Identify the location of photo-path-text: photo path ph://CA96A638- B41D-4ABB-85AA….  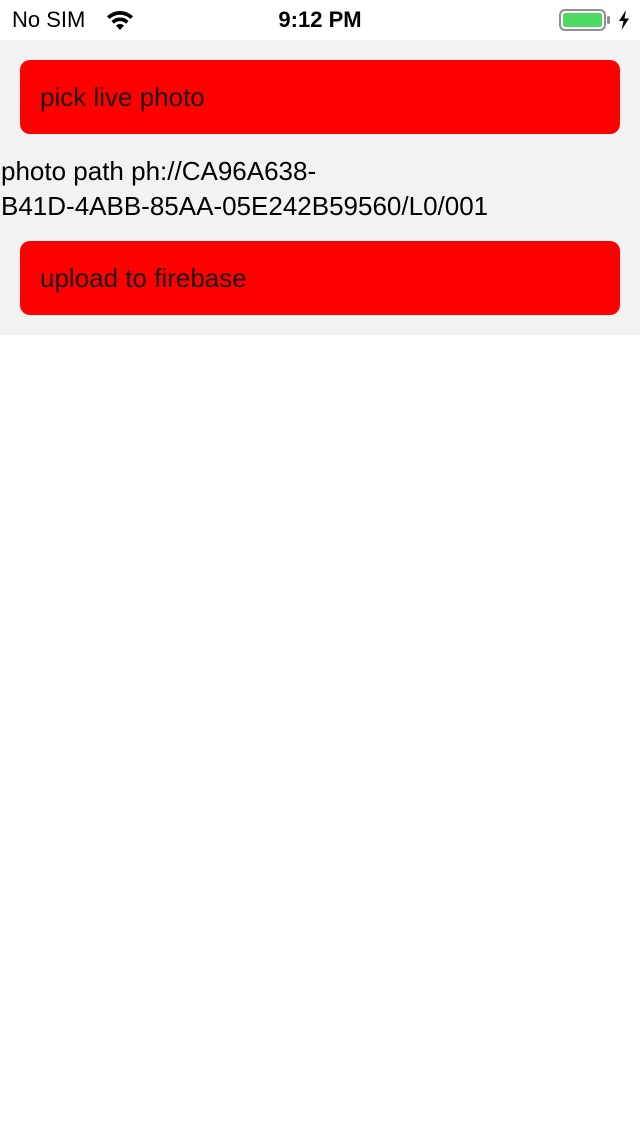
(301, 189).